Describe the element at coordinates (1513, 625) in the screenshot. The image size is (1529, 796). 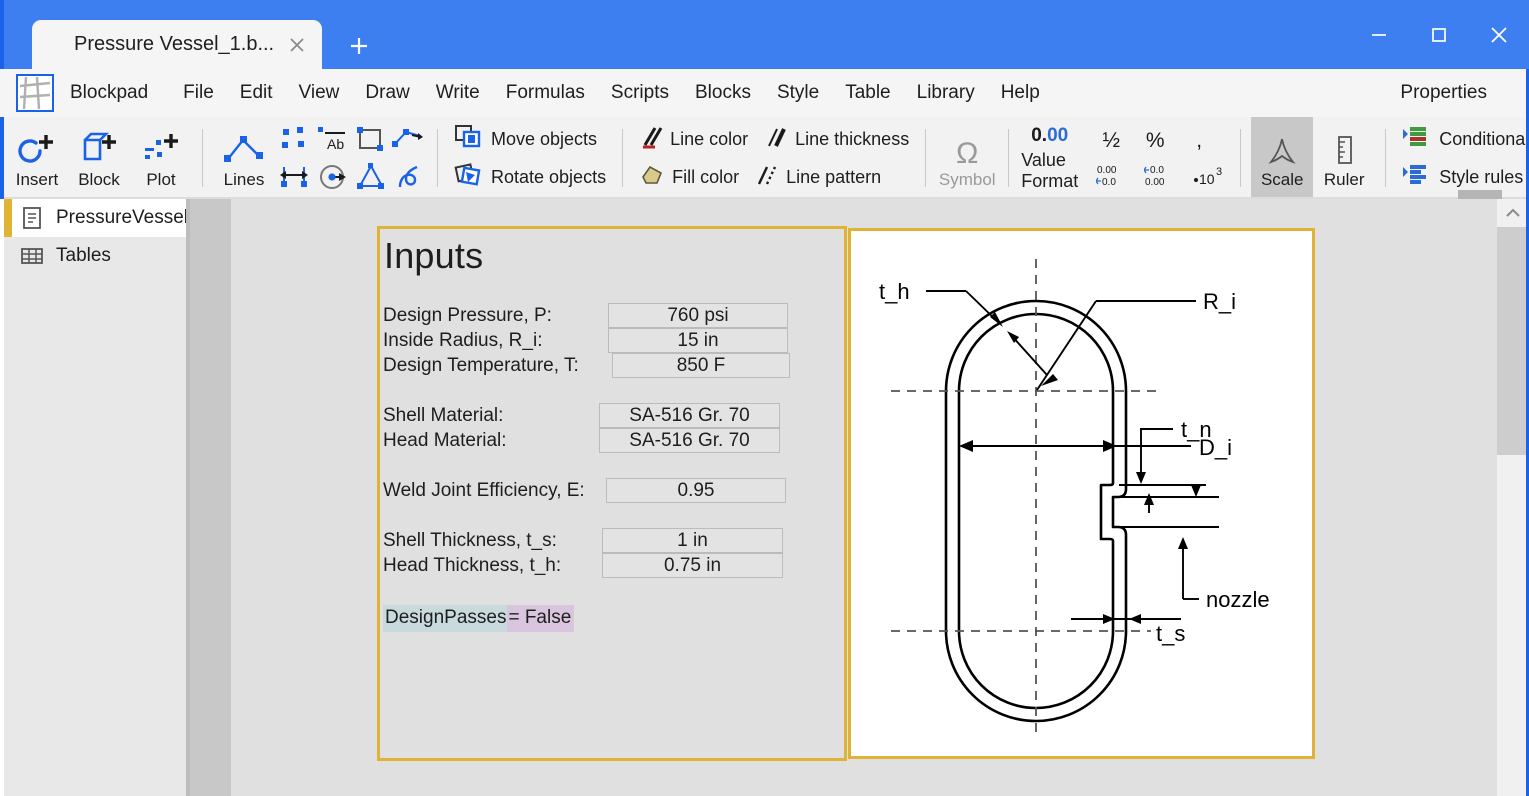
I see `vertical-scrollbar-track` at that location.